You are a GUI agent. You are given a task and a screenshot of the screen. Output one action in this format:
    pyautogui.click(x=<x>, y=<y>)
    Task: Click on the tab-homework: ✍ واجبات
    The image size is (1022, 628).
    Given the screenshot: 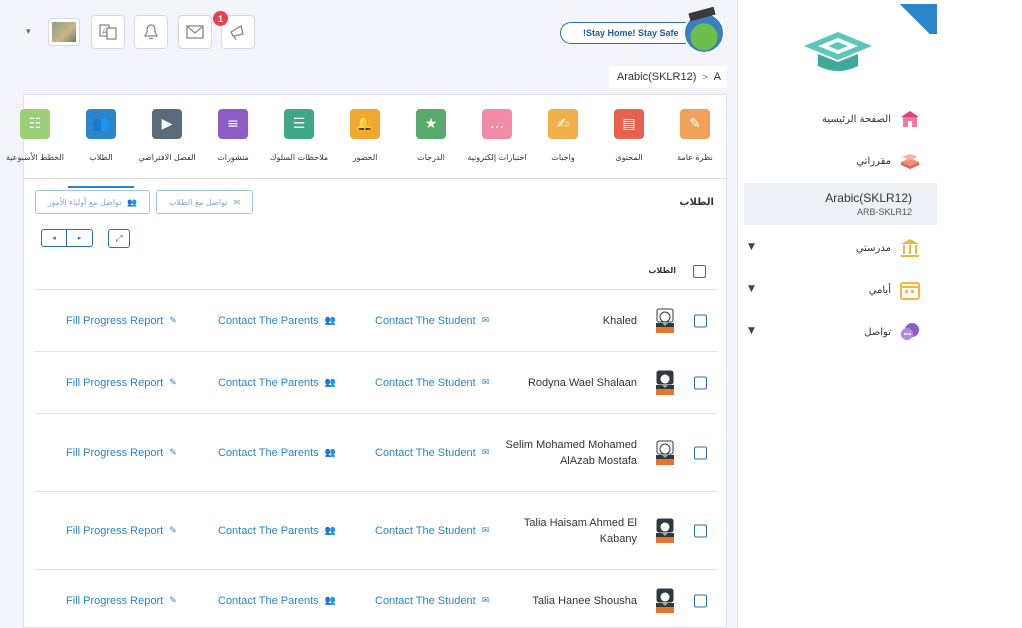 What is the action you would take?
    pyautogui.click(x=563, y=135)
    